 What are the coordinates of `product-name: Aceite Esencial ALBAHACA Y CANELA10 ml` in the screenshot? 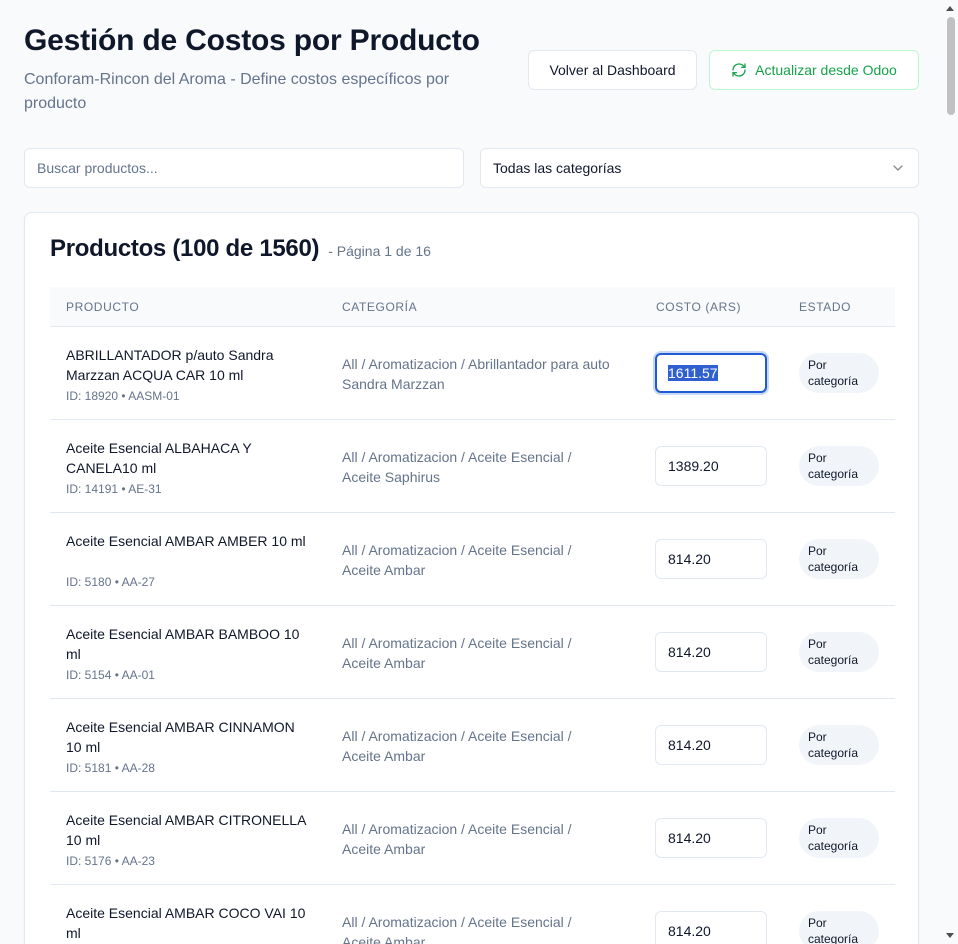 It's located at (159, 458).